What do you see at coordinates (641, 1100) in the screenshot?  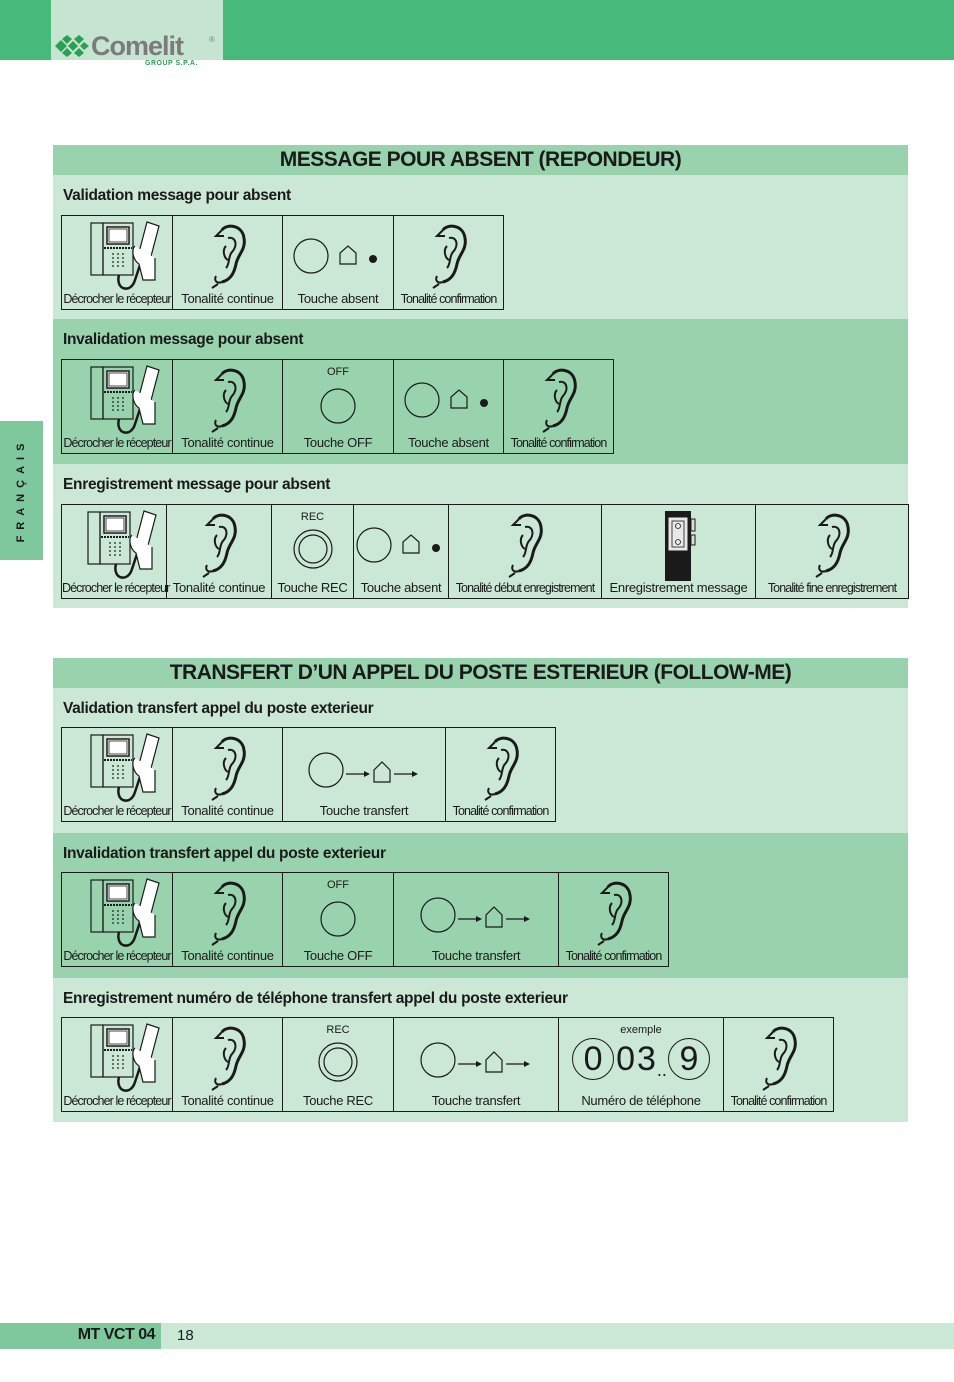 I see `step-label: Numéro de téléphone` at bounding box center [641, 1100].